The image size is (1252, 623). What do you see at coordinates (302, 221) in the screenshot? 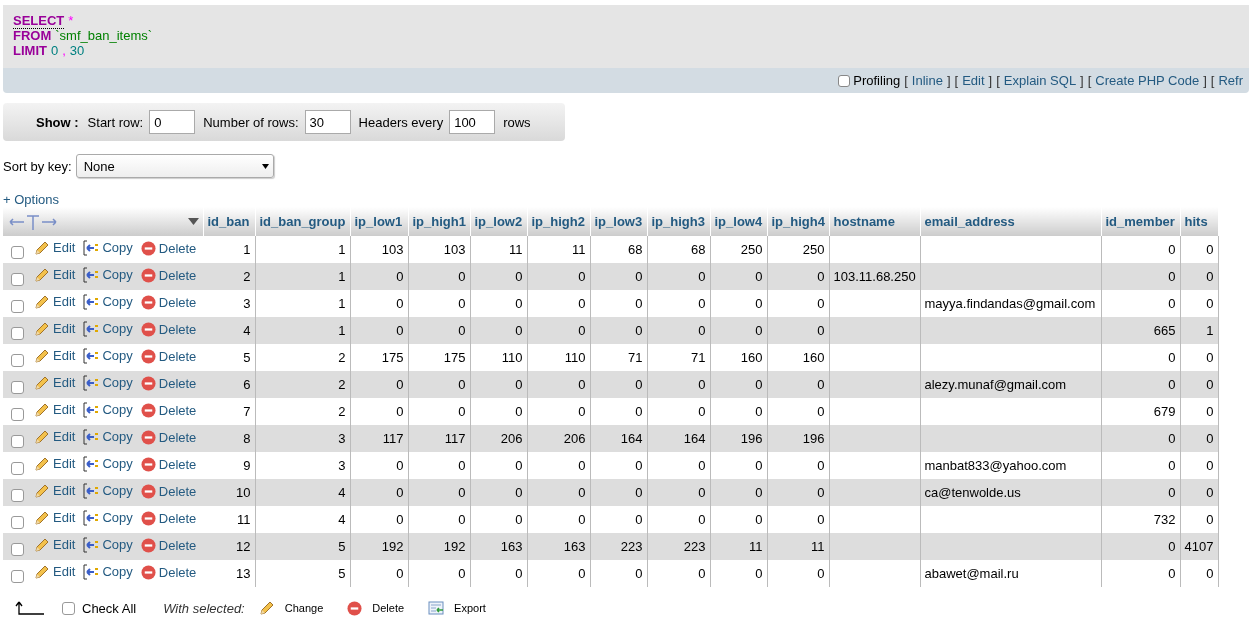
I see `column-header: id_ban_group` at bounding box center [302, 221].